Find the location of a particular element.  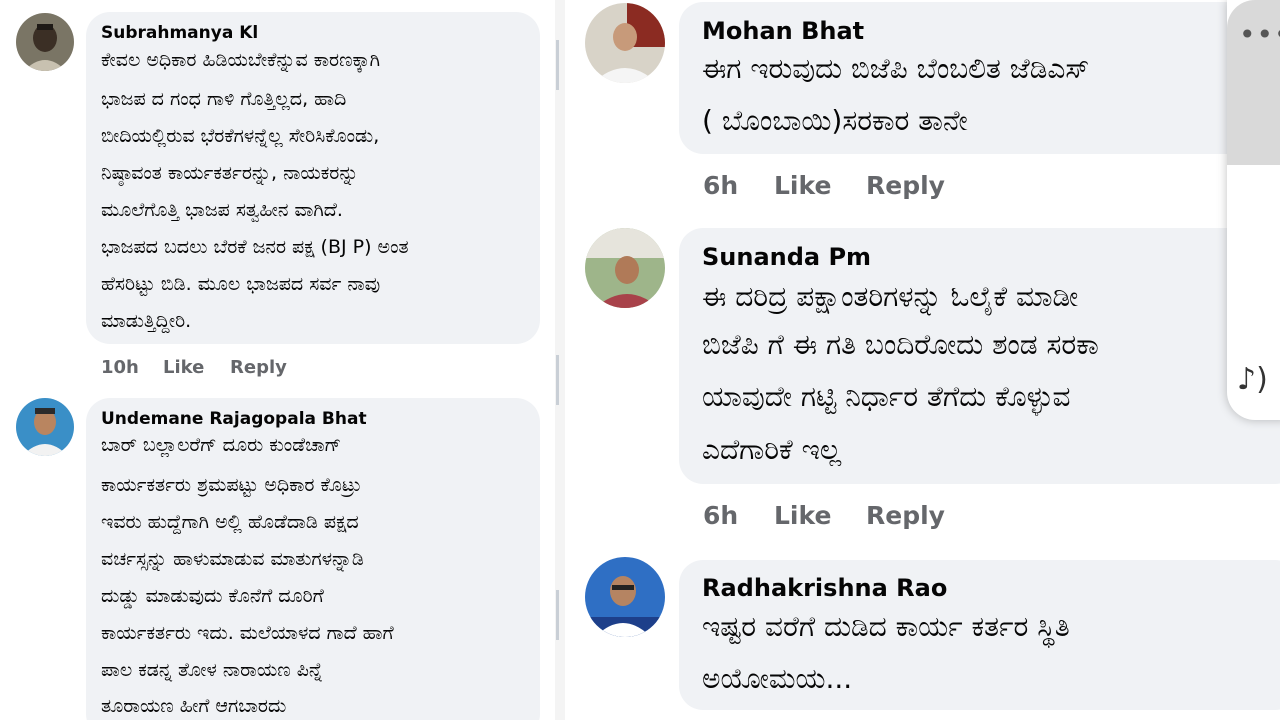

comment-author: Subrahmanya Kl is located at coordinates (179, 33).